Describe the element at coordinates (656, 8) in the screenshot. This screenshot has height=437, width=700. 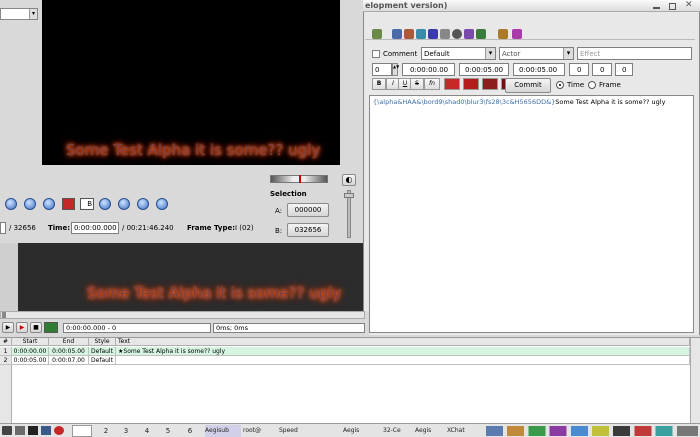
I see `minimize-icon` at that location.